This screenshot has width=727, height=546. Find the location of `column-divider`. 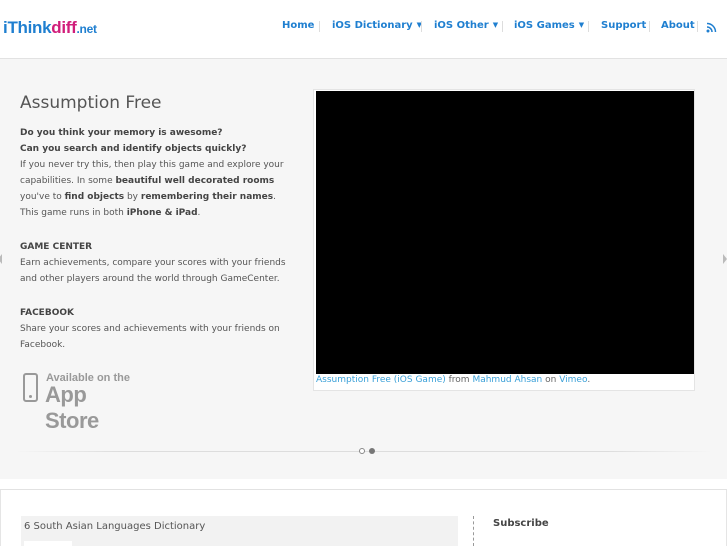

column-divider is located at coordinates (473, 531).